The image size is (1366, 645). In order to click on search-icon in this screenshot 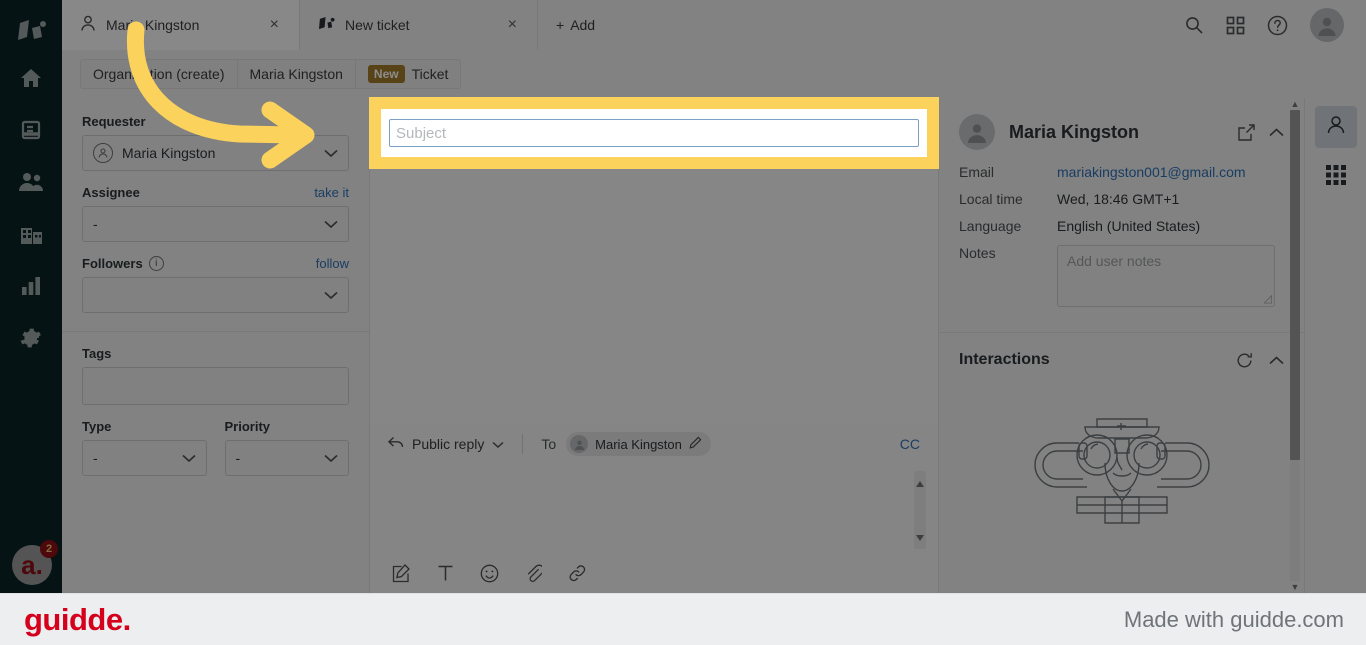, I will do `click(1194, 25)`.